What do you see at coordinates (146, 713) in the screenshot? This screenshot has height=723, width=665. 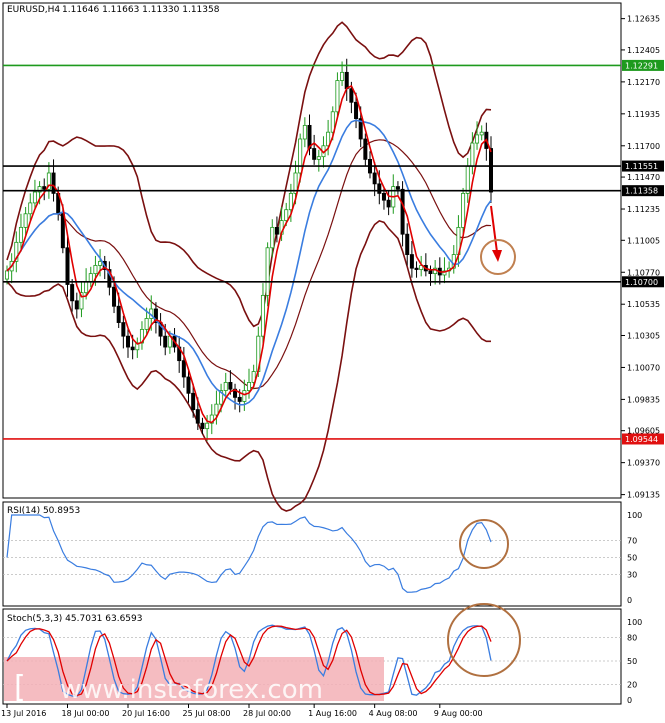 I see `time-tick-label: 20 Jul 16:00` at bounding box center [146, 713].